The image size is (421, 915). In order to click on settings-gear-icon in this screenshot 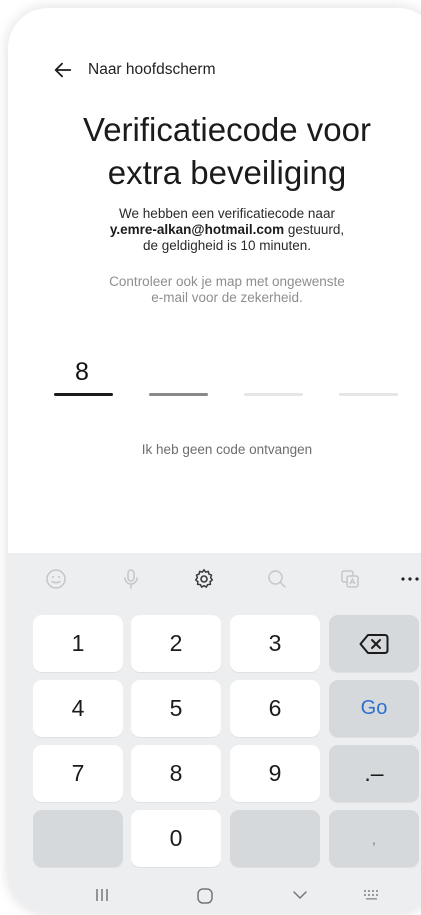, I will do `click(204, 579)`.